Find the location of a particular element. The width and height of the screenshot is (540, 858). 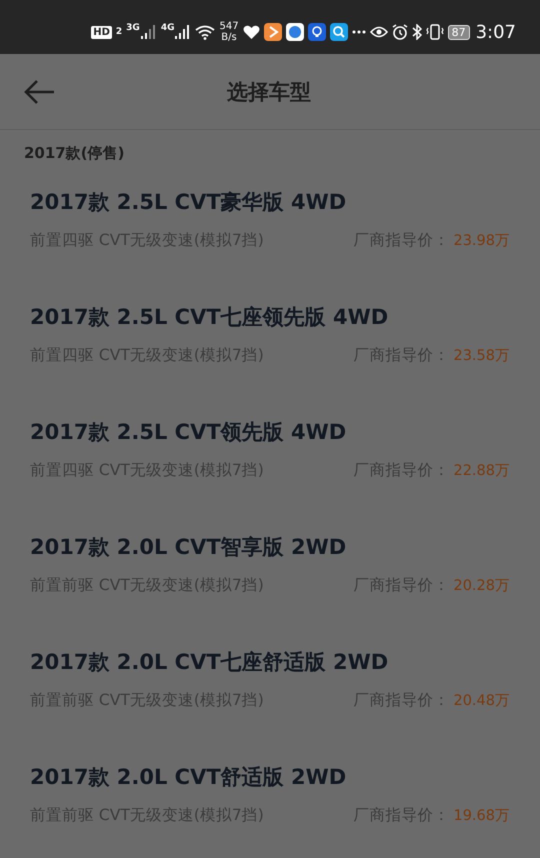

price-value: 20.48万 is located at coordinates (481, 701).